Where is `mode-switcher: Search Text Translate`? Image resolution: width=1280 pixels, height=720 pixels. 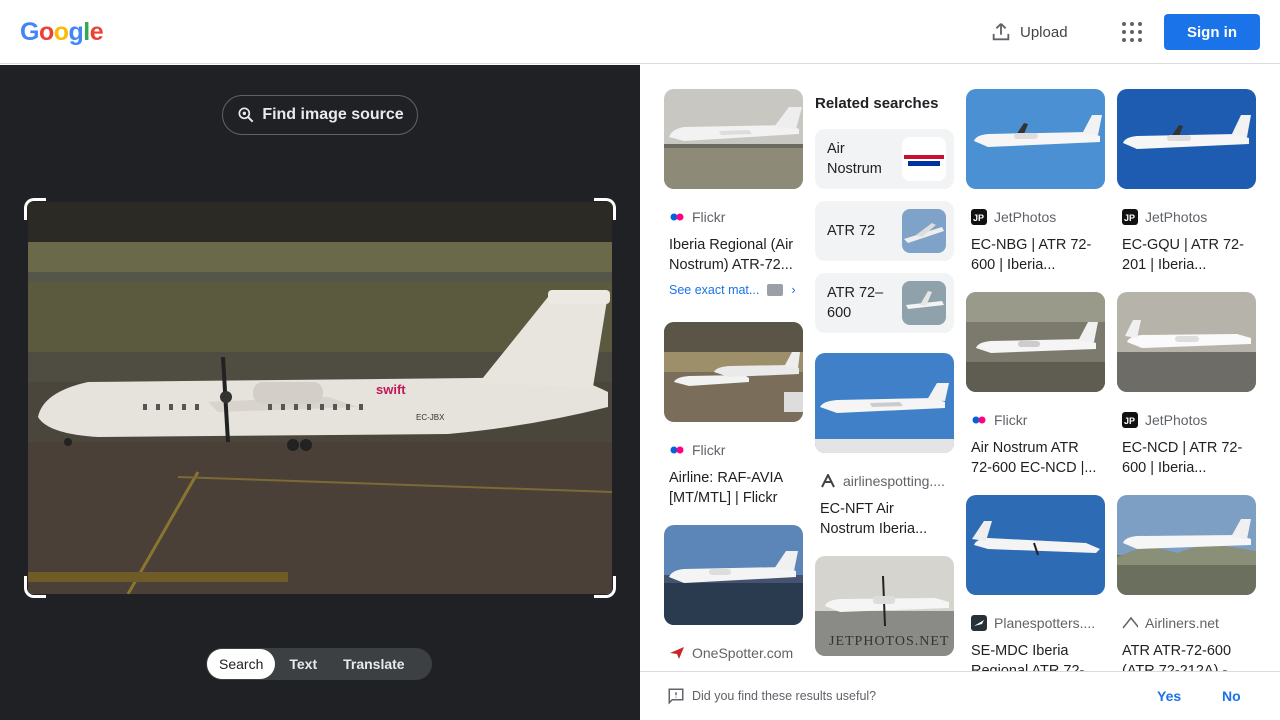 mode-switcher: Search Text Translate is located at coordinates (319, 664).